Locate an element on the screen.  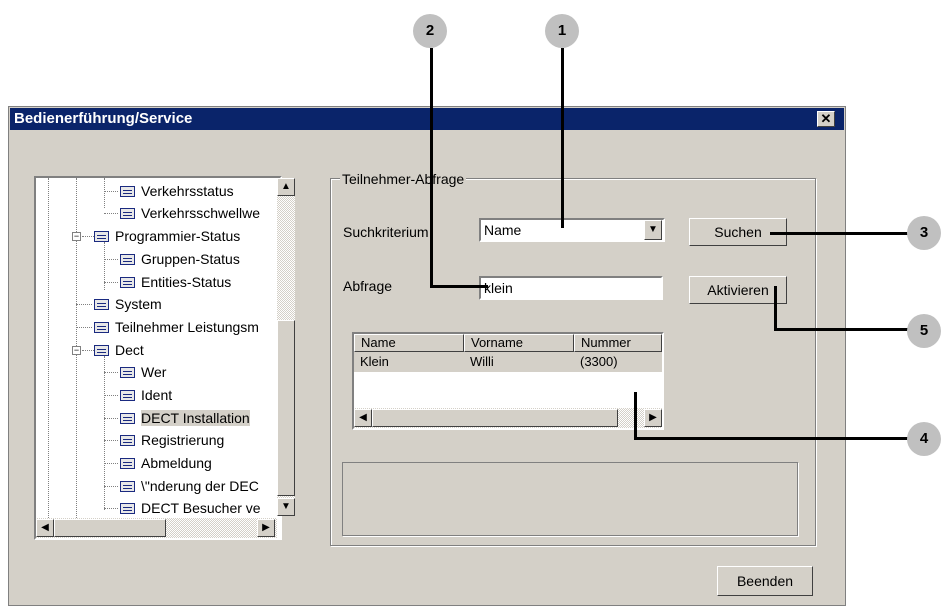
tree-item: Verkehrsschwellwe is located at coordinates (190, 213).